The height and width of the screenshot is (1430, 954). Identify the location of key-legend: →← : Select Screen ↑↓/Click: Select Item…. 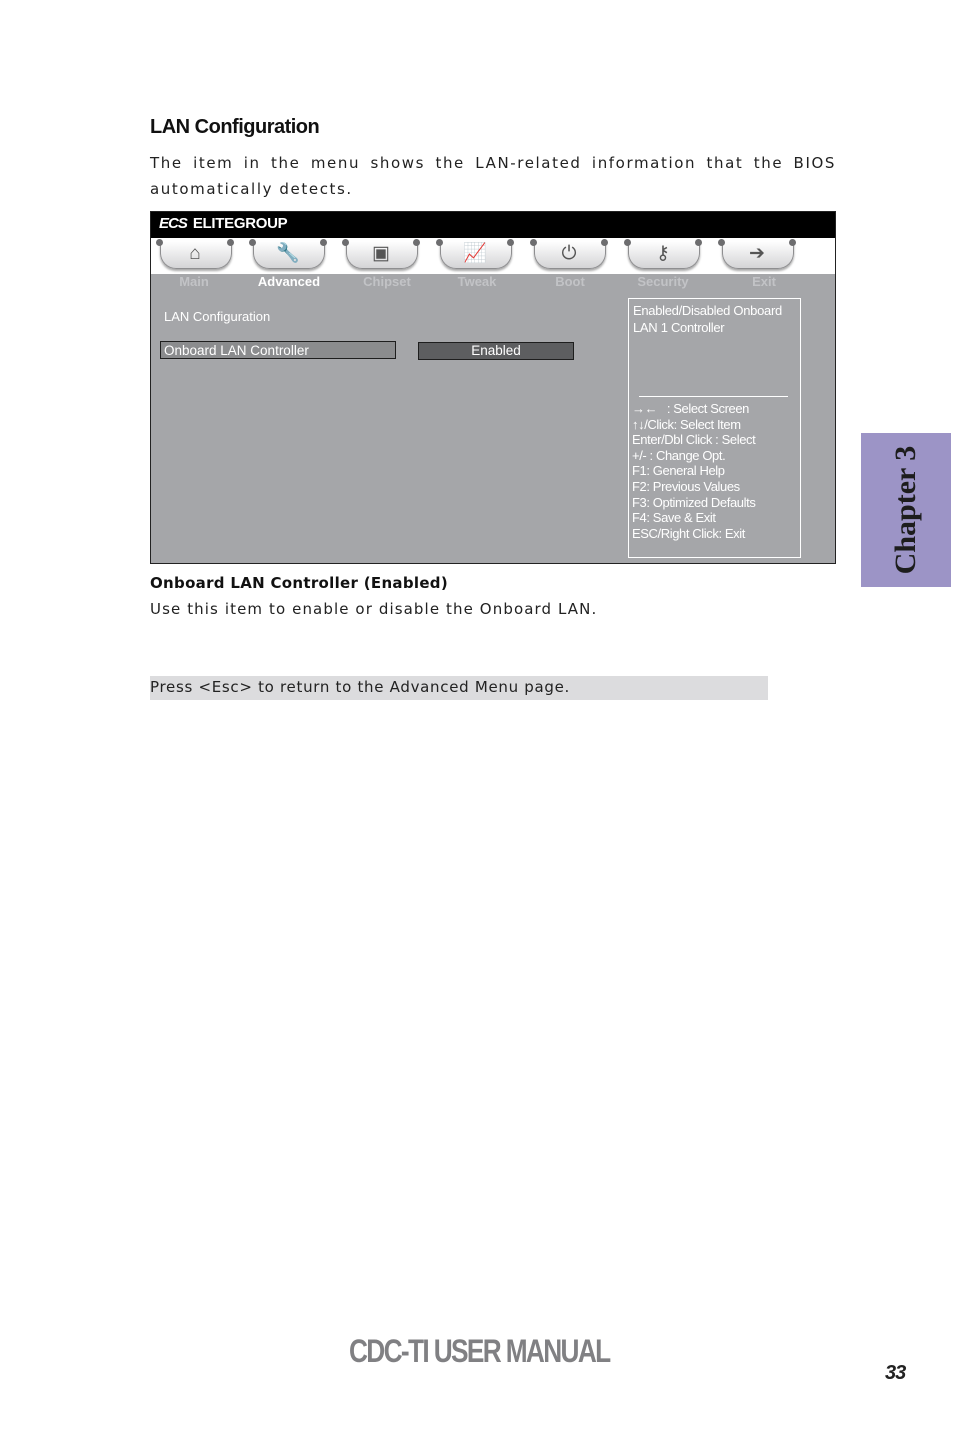
(694, 471).